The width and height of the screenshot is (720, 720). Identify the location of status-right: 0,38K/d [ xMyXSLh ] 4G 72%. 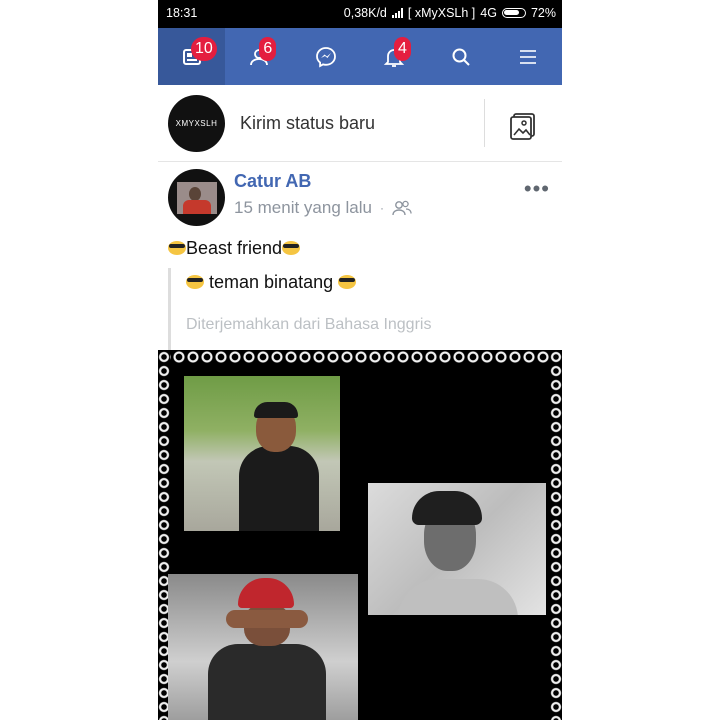
(450, 13).